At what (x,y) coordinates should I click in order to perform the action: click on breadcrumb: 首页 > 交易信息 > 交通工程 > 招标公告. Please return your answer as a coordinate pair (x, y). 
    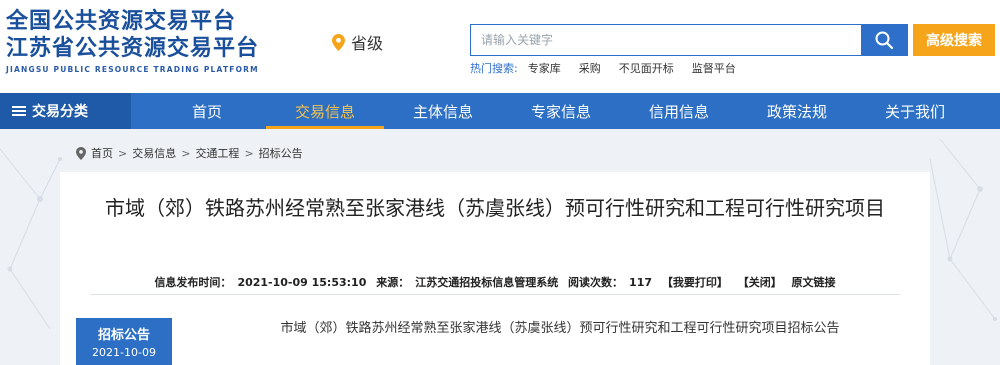
    Looking at the image, I should click on (189, 153).